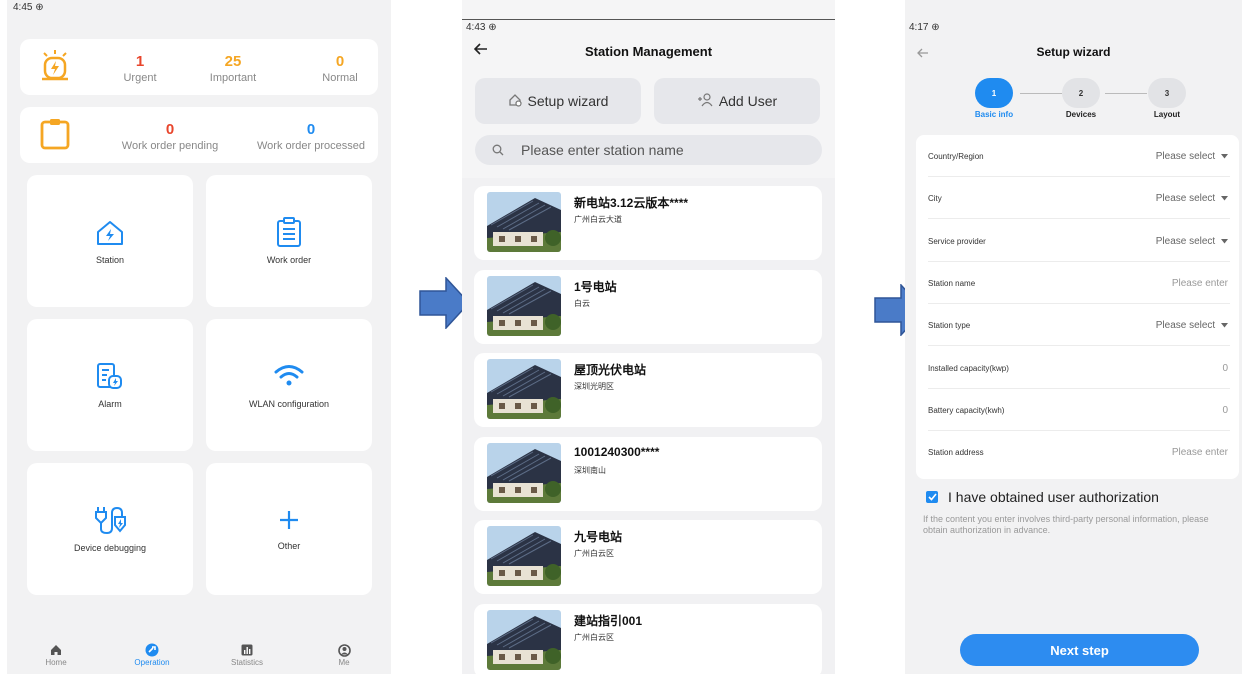  Describe the element at coordinates (233, 69) in the screenshot. I see `important-count: 25 Important` at that location.